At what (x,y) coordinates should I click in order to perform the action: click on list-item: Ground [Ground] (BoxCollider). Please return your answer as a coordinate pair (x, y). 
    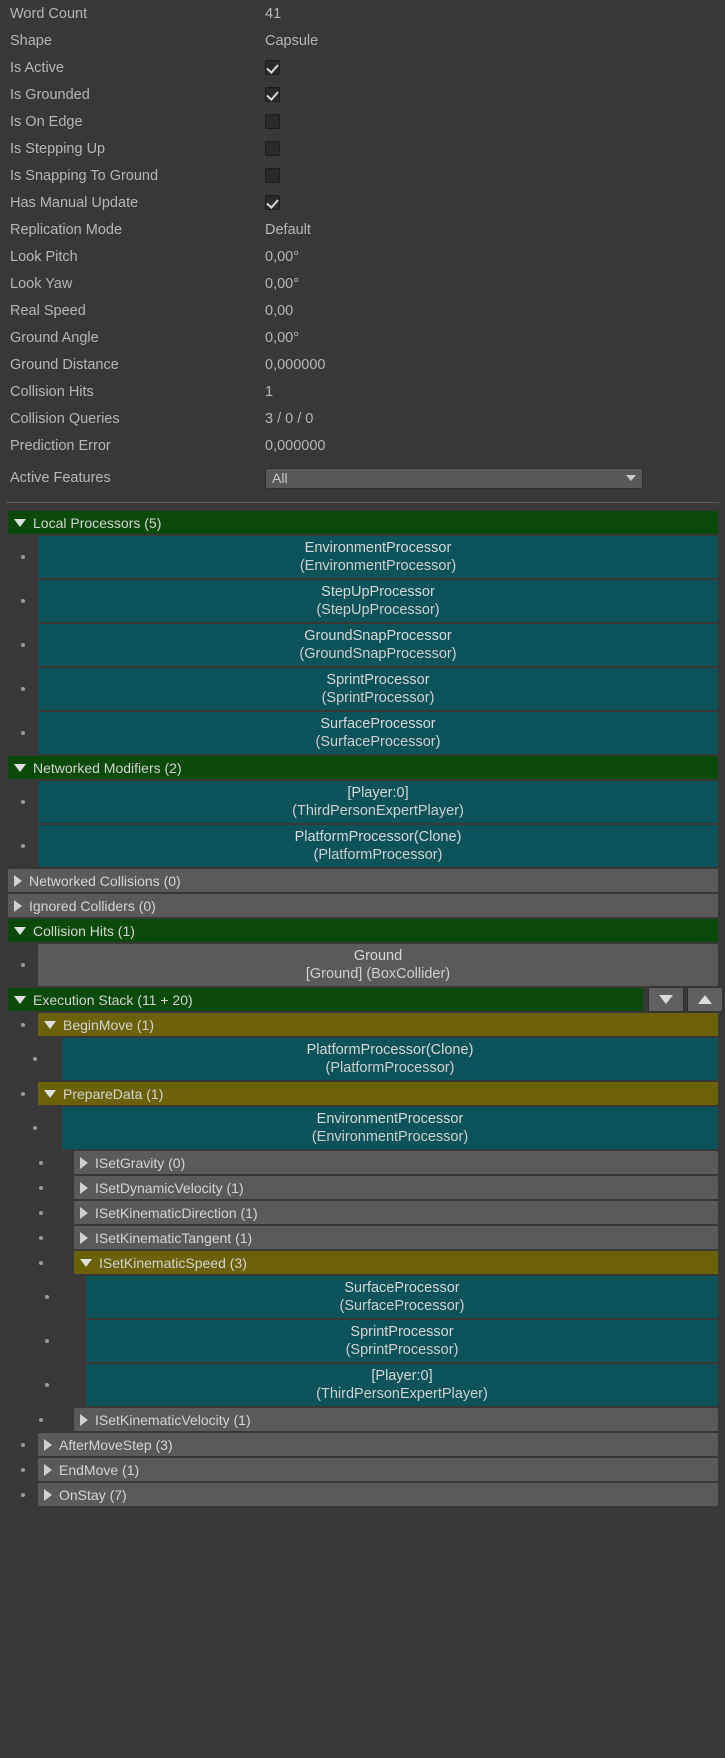
    Looking at the image, I should click on (363, 965).